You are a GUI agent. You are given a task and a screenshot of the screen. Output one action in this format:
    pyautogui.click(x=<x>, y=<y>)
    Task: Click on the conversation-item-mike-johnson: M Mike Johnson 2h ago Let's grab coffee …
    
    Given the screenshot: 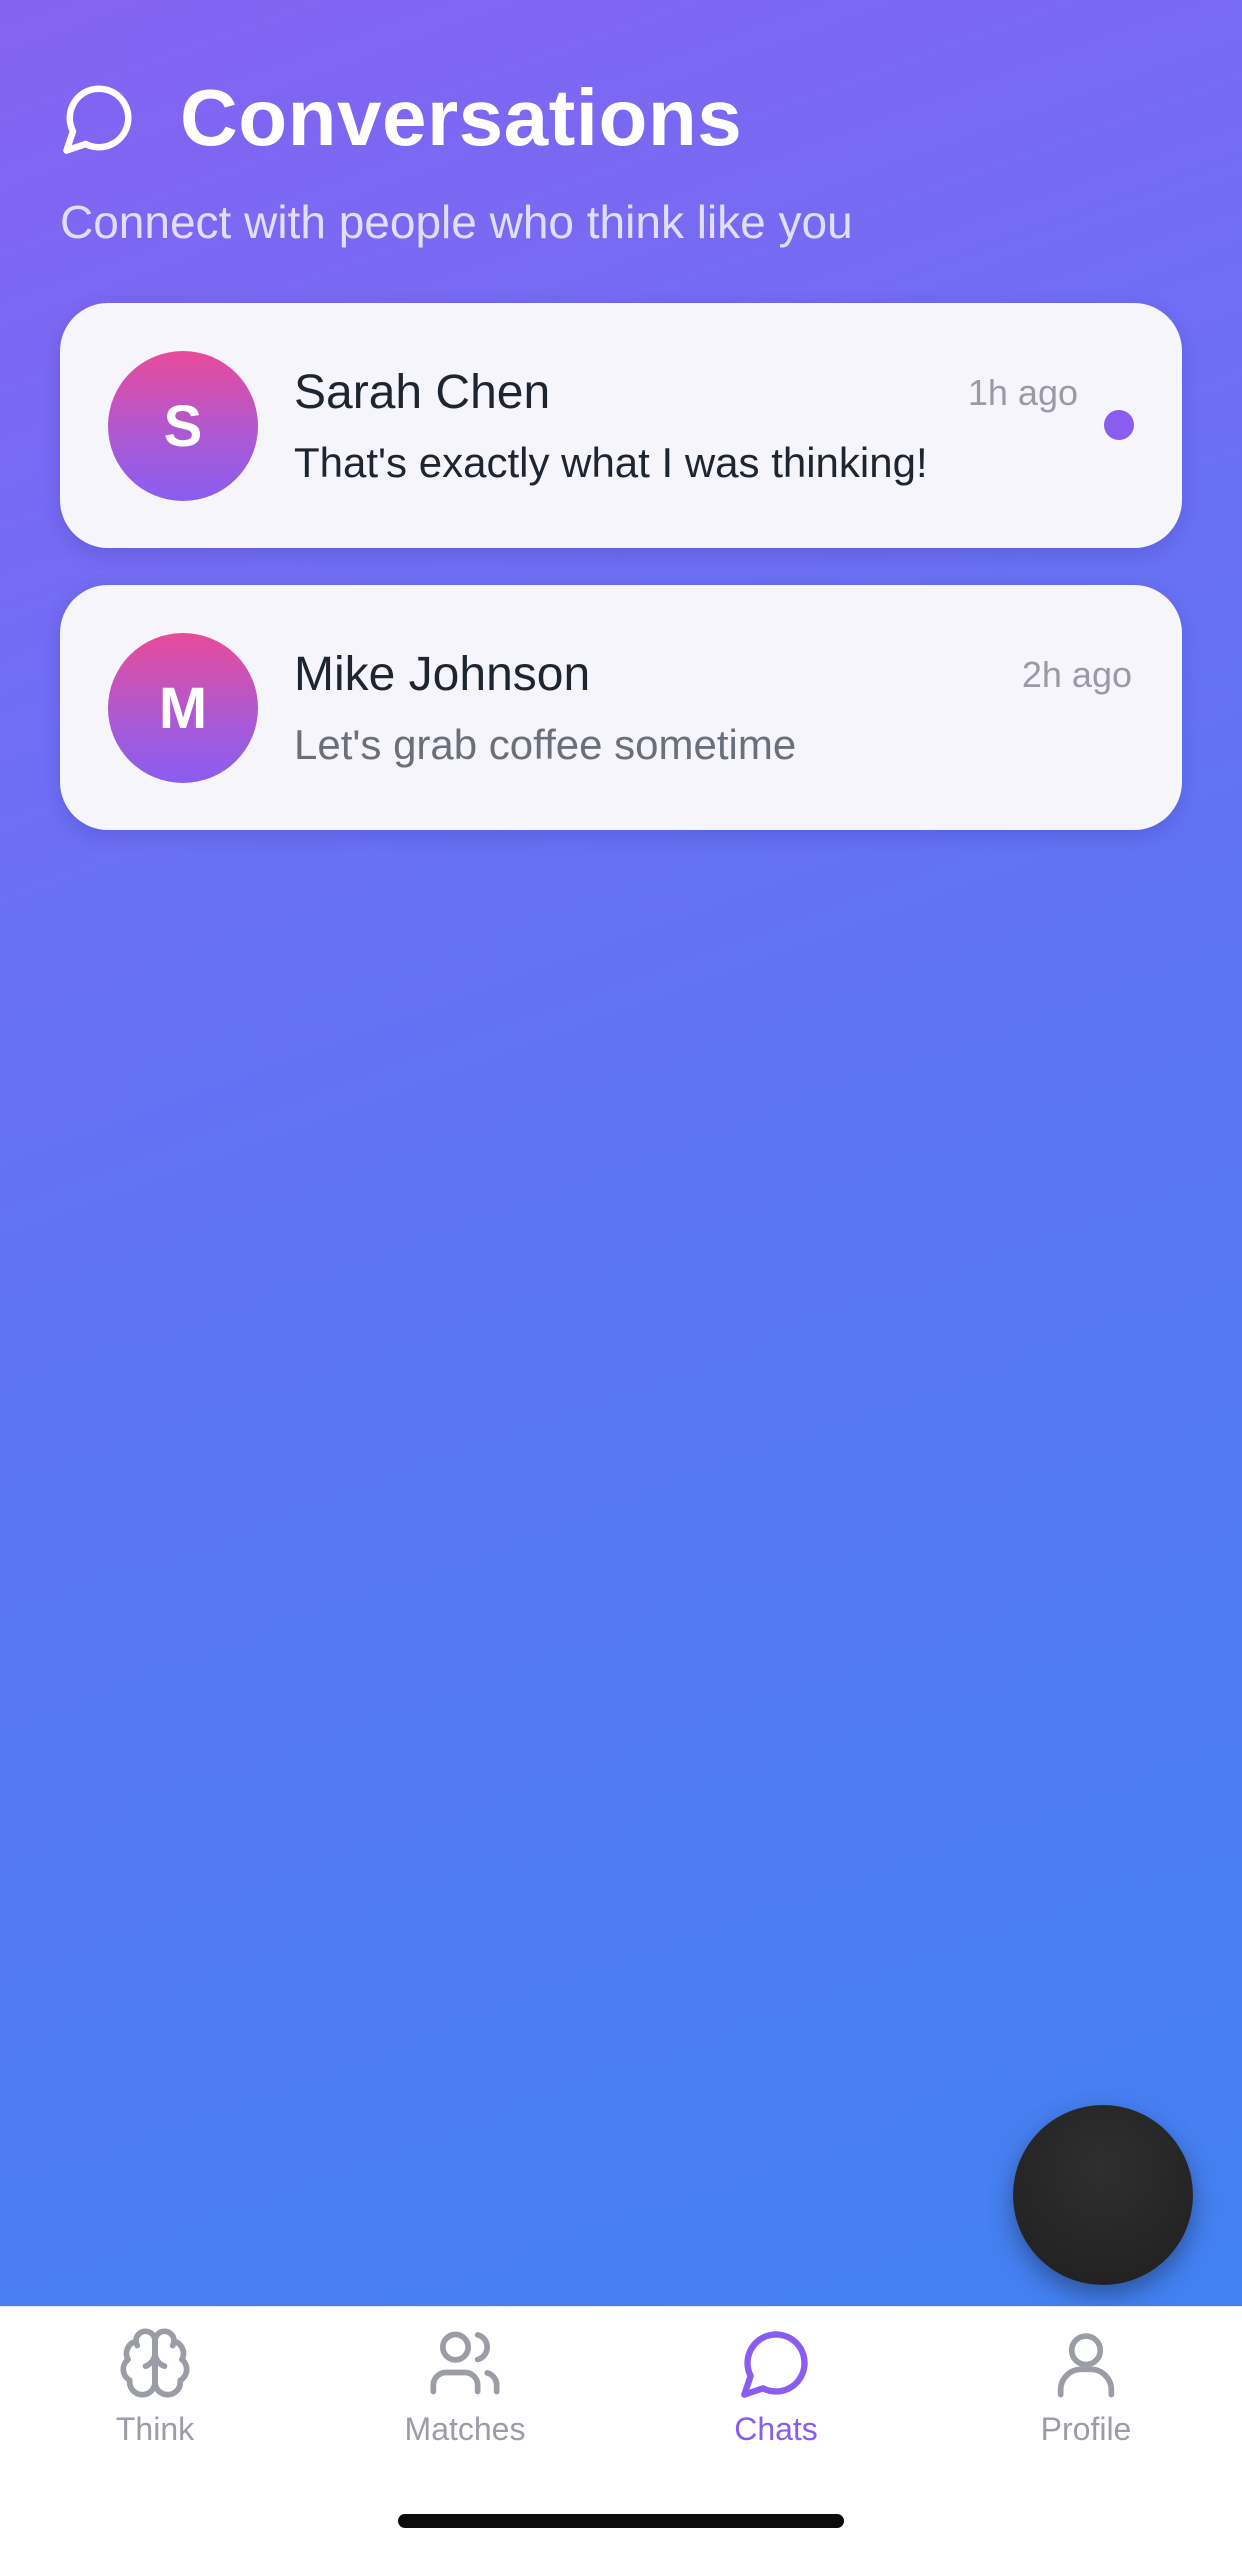 What is the action you would take?
    pyautogui.click(x=621, y=707)
    